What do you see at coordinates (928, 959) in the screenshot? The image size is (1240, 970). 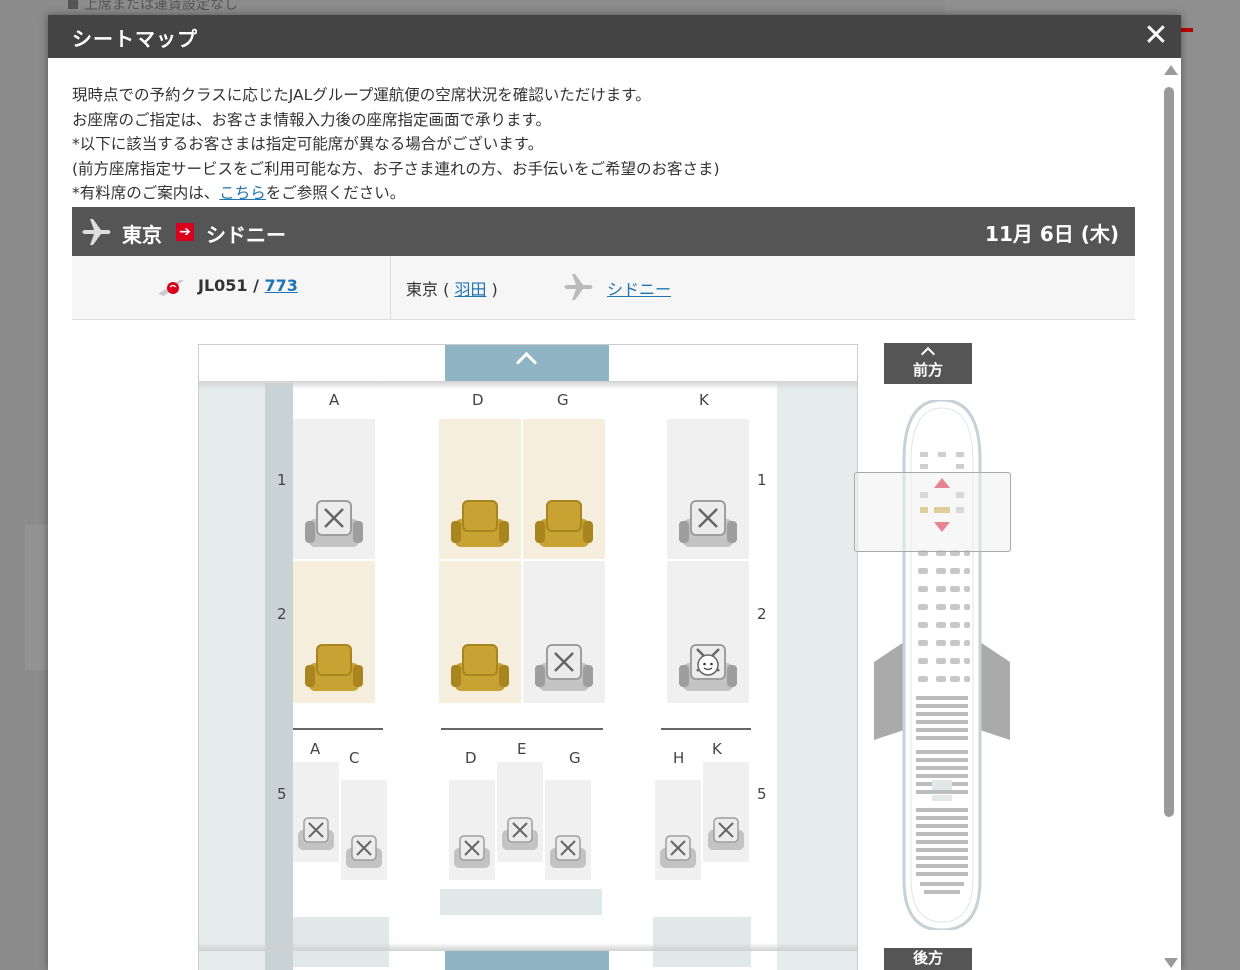 I see `aft-button: 後方` at bounding box center [928, 959].